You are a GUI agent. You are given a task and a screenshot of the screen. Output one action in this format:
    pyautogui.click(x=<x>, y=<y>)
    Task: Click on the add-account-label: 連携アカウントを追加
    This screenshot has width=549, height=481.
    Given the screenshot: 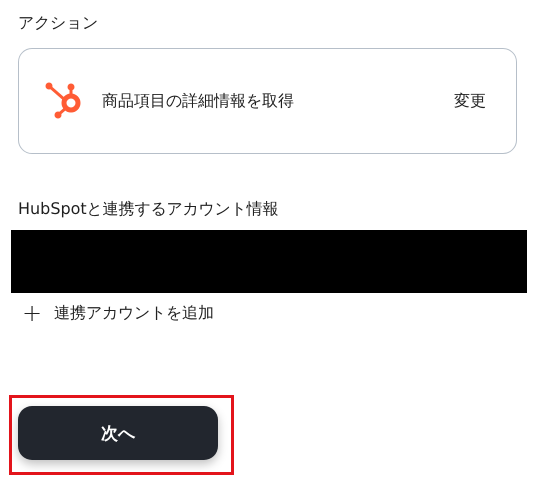 What is the action you would take?
    pyautogui.click(x=134, y=313)
    